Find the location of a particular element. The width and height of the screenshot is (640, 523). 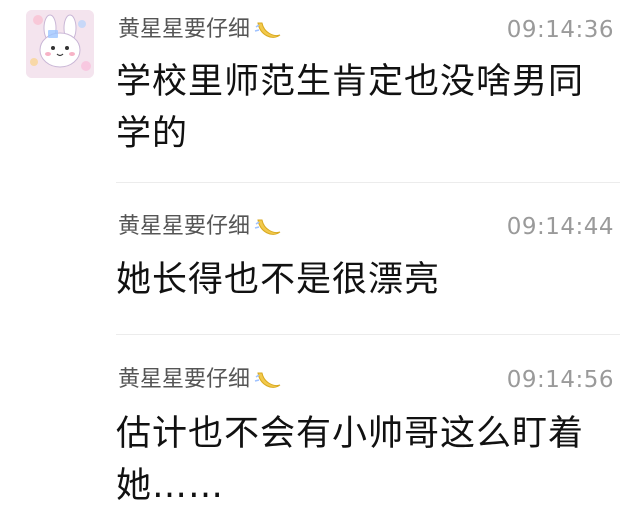

message-text: 她长得也不是很漂亮 is located at coordinates (361, 280).